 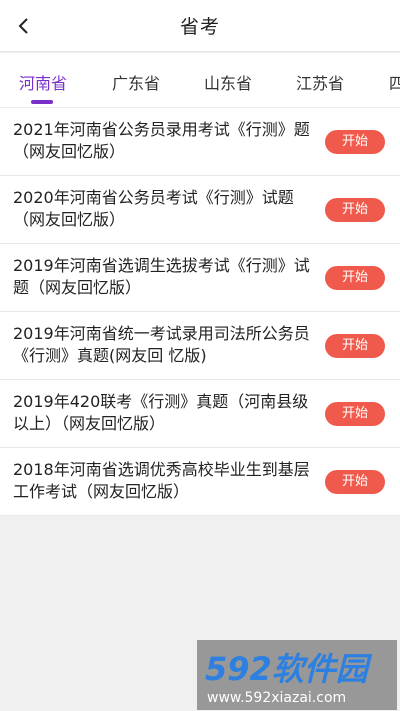 I want to click on list-item: 2021年河南省公务员录用考试《行测》题（网友回忆版） 开始, so click(x=200, y=142).